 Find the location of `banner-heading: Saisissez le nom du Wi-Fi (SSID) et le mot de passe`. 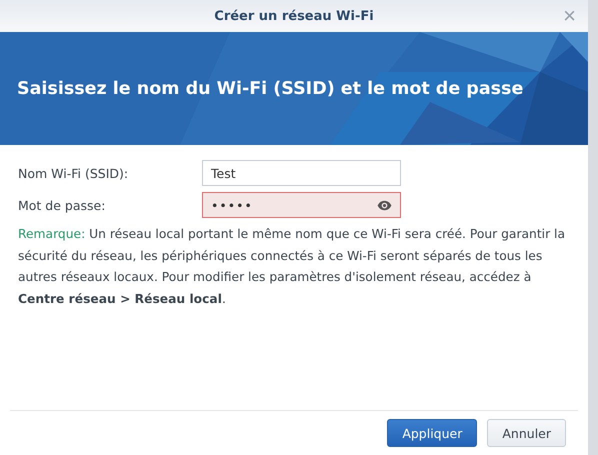

banner-heading: Saisissez le nom du Wi-Fi (SSID) et le mot de passe is located at coordinates (270, 88).